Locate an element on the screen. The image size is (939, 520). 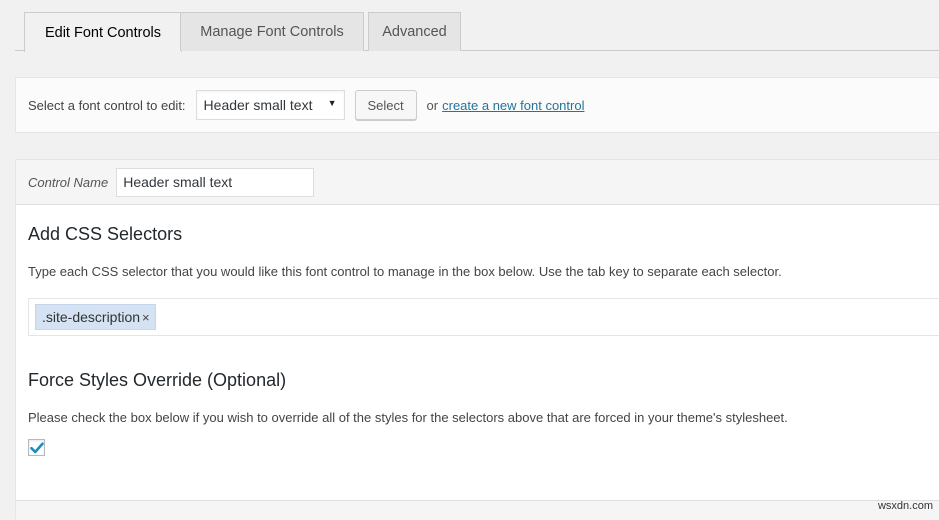
create-new-font-control-link: create a new font control is located at coordinates (513, 105).